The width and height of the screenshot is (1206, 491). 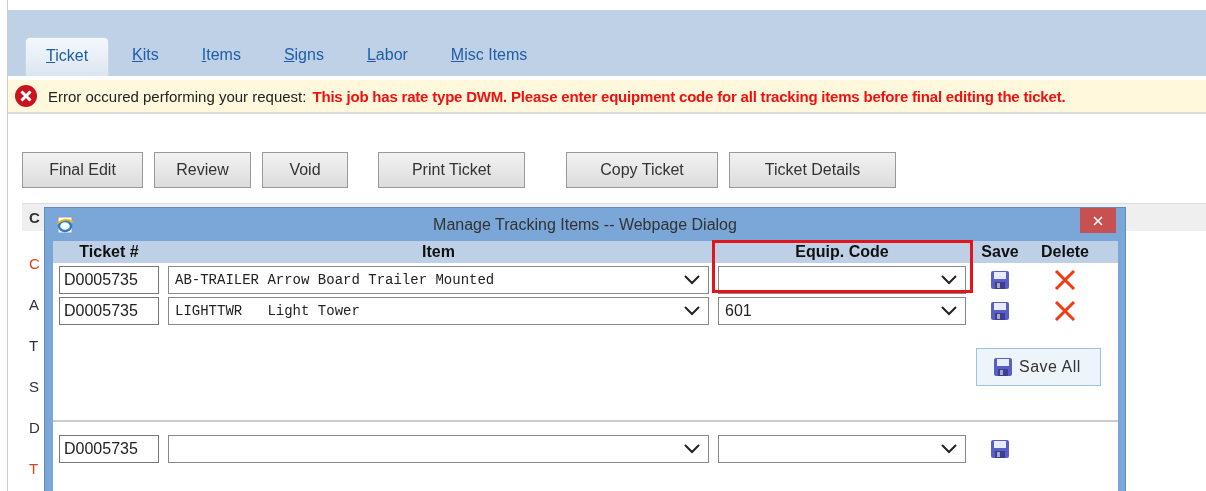 I want to click on field-label: A, so click(x=34, y=305).